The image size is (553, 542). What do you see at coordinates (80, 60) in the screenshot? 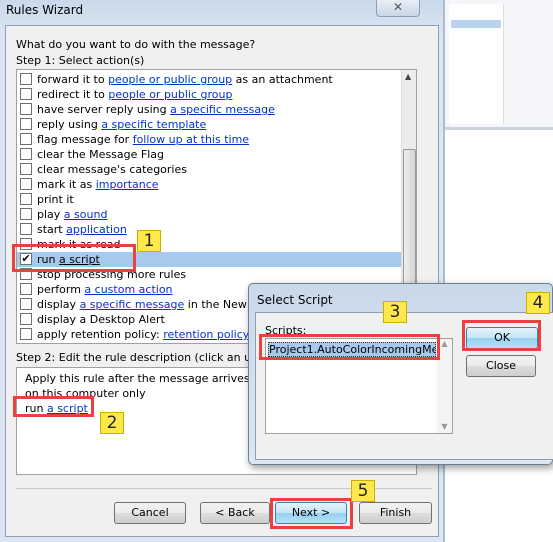
I see `step1-label: Step 1: Select action(s)` at bounding box center [80, 60].